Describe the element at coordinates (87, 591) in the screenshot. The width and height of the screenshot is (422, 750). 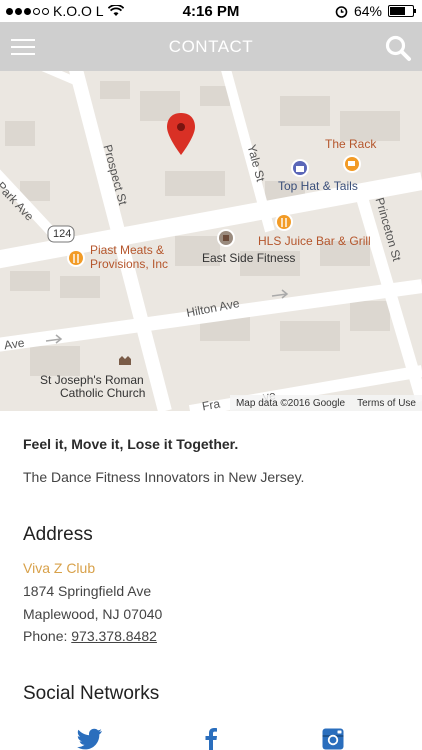
I see `street-address: 1874 Springfield Ave` at that location.